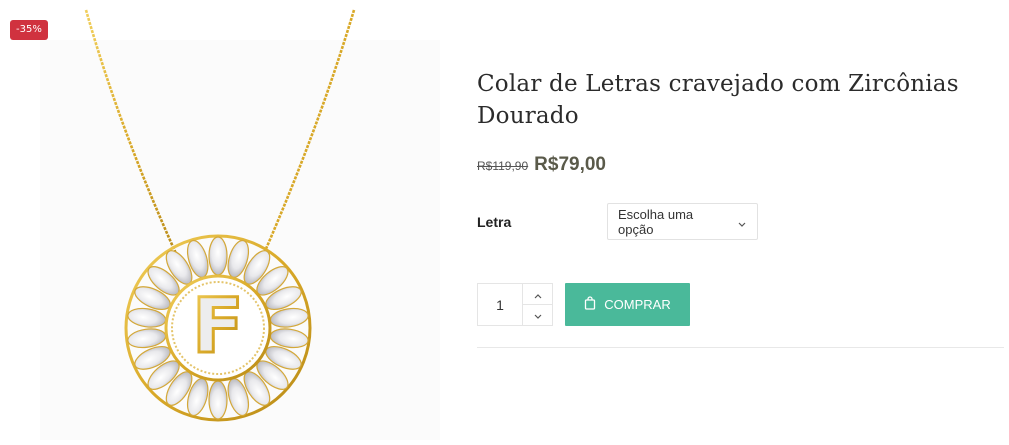 This screenshot has height=445, width=1009. I want to click on price: R$119,90 R$79,00, so click(541, 167).